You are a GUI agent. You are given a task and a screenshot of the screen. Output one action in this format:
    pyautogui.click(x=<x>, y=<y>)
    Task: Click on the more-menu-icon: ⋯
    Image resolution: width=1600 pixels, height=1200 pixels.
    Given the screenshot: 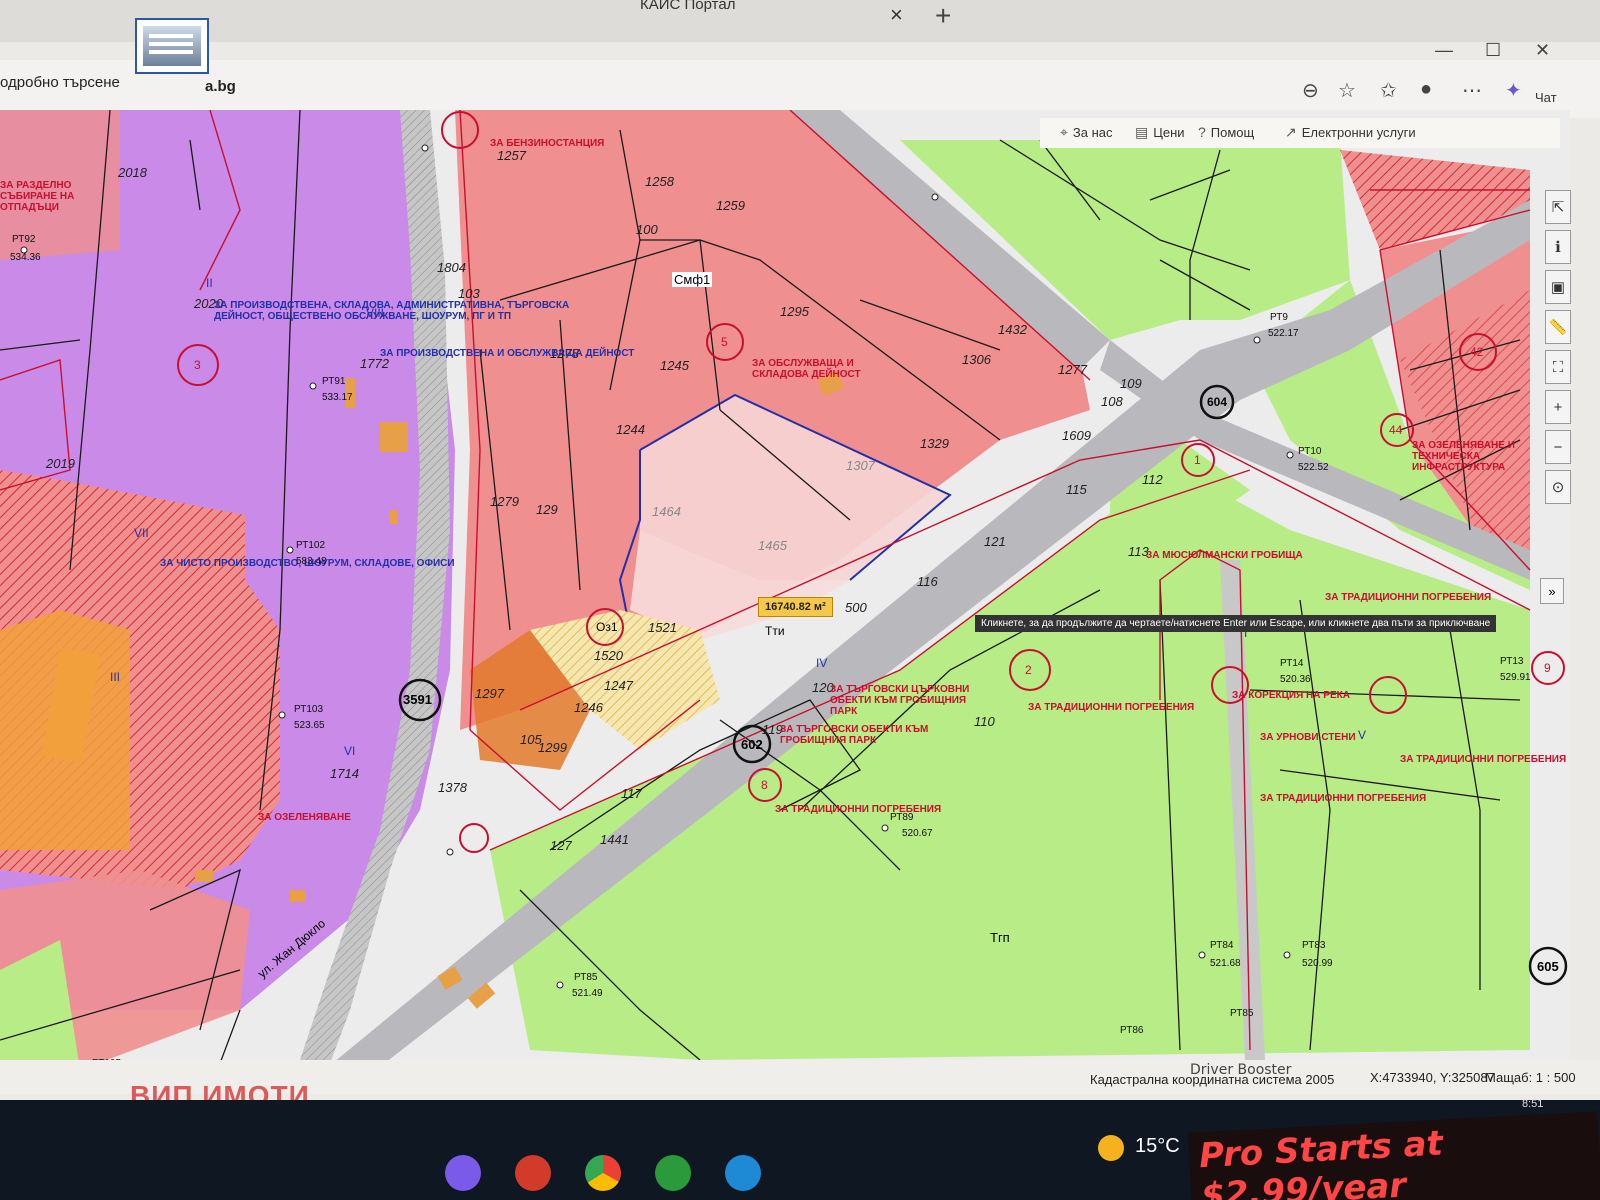 What is the action you would take?
    pyautogui.click(x=1472, y=90)
    